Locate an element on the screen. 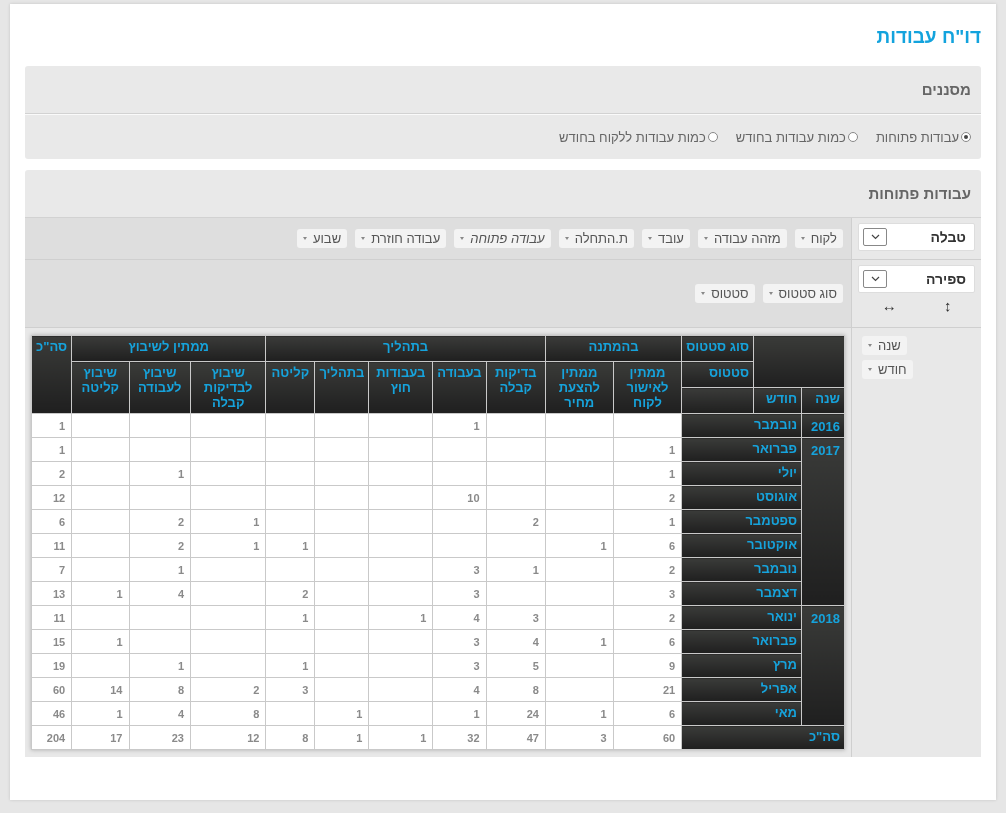 Image resolution: width=1006 pixels, height=813 pixels. column-header: בדיקות קבלה is located at coordinates (516, 387).